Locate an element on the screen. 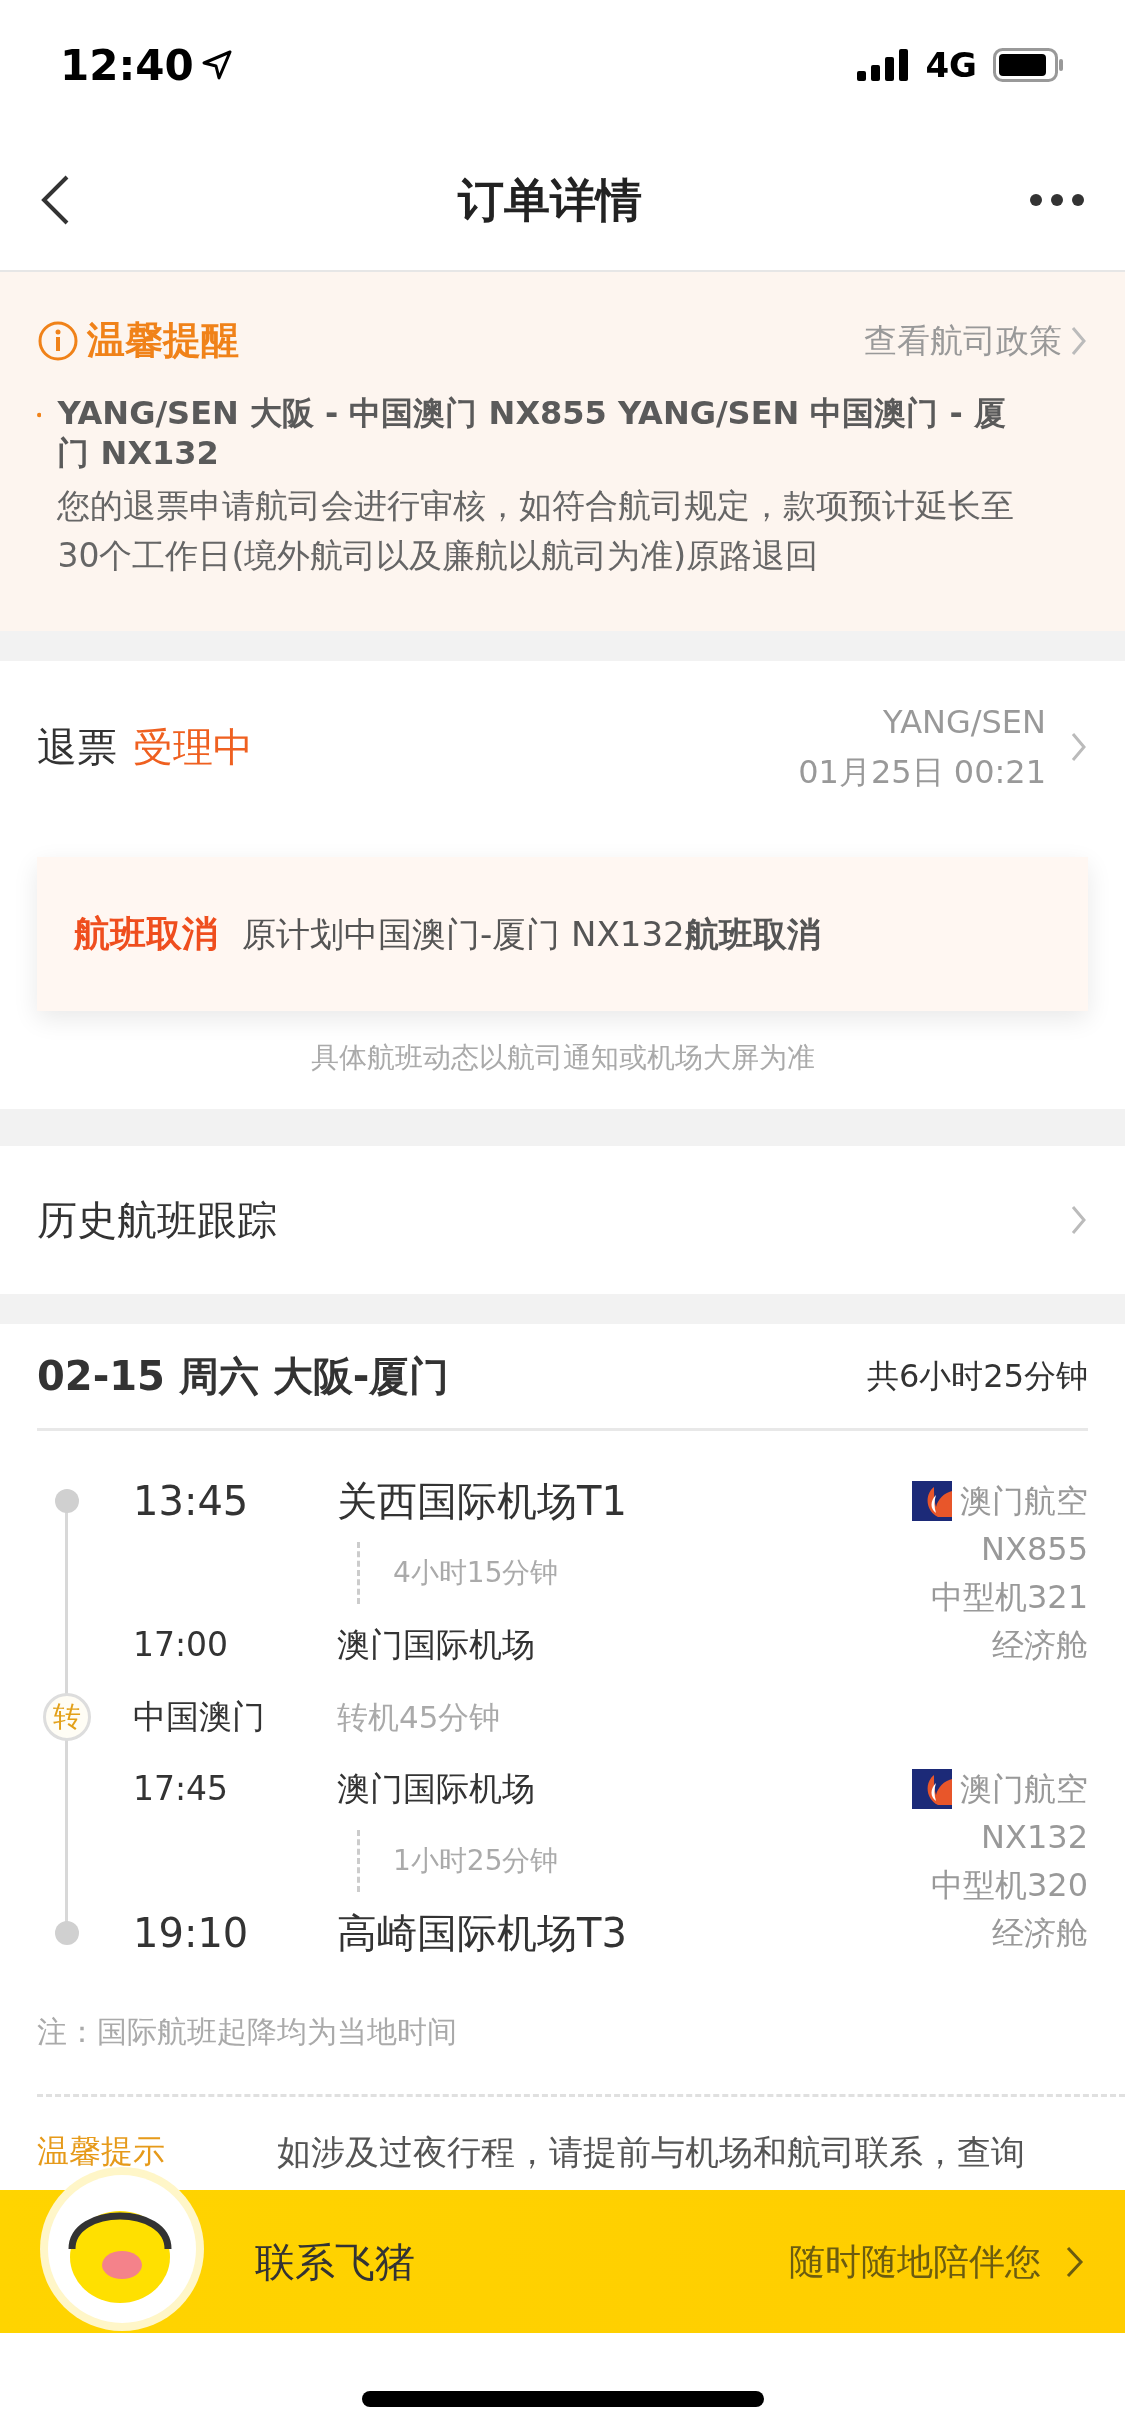  trip-duration: 共6小时25分钟 is located at coordinates (977, 1376).